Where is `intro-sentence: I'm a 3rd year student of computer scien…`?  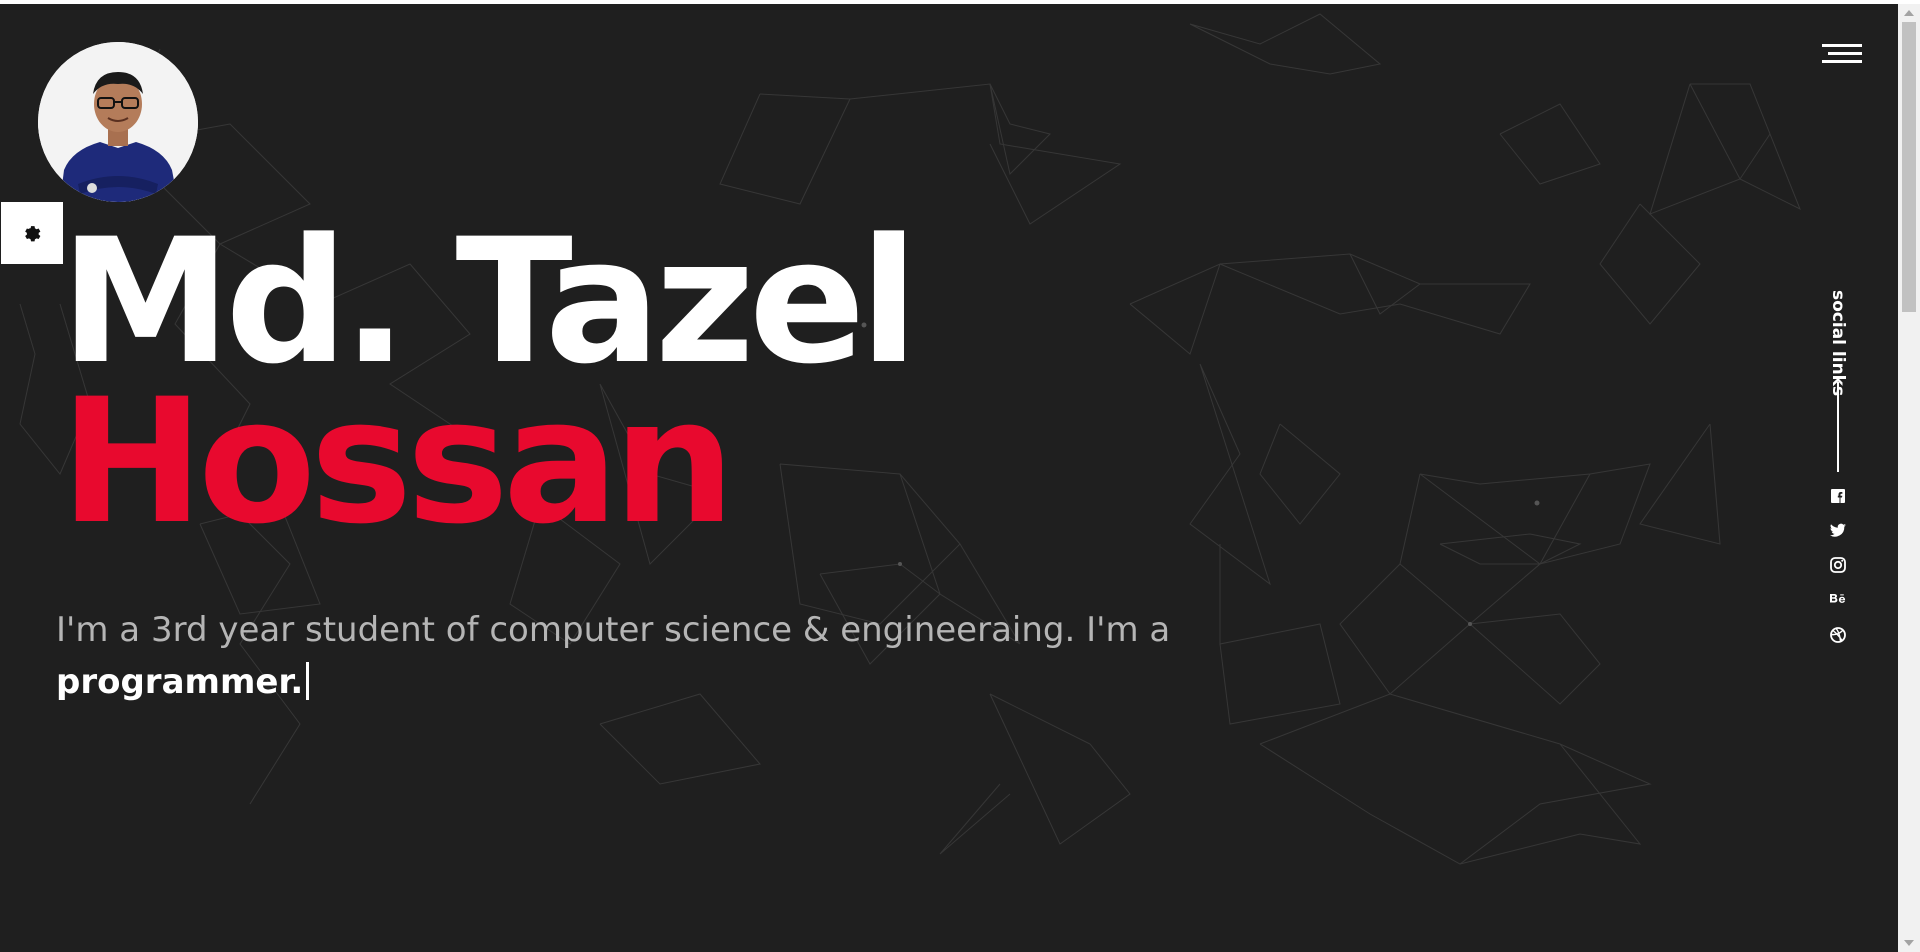 intro-sentence: I'm a 3rd year student of computer scien… is located at coordinates (613, 630).